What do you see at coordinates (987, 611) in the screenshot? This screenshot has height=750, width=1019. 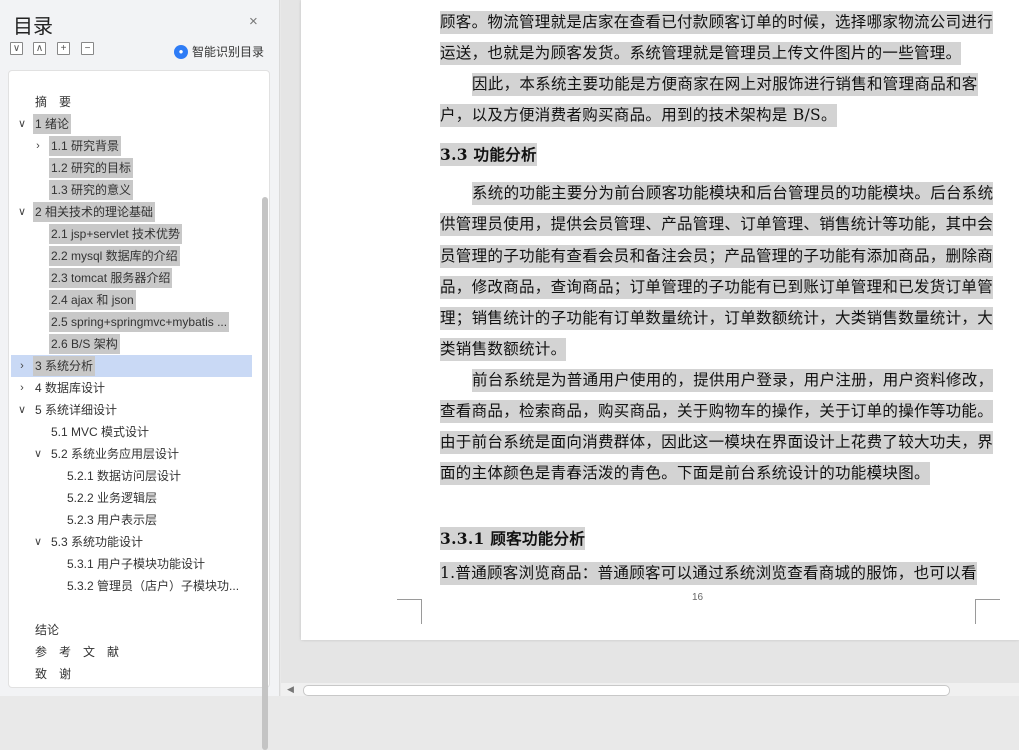 I see `page-corner-mark-right` at bounding box center [987, 611].